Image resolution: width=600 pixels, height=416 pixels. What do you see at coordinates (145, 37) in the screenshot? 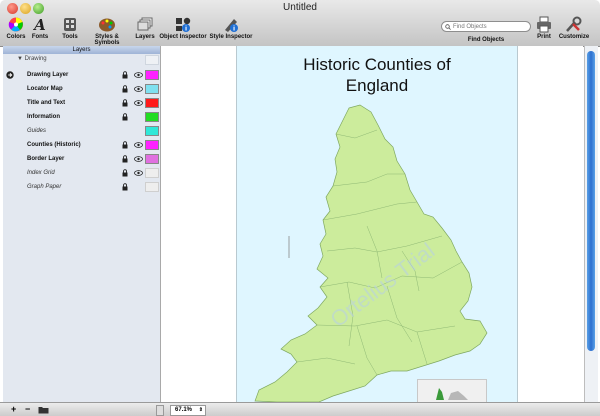
I see `layers-label: Layers` at bounding box center [145, 37].